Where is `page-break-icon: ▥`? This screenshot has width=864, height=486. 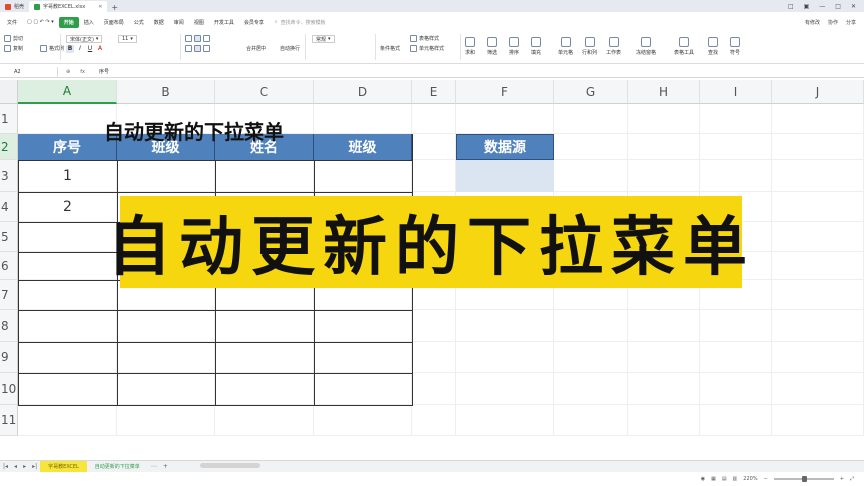
page-break-icon: ▥ is located at coordinates (735, 479).